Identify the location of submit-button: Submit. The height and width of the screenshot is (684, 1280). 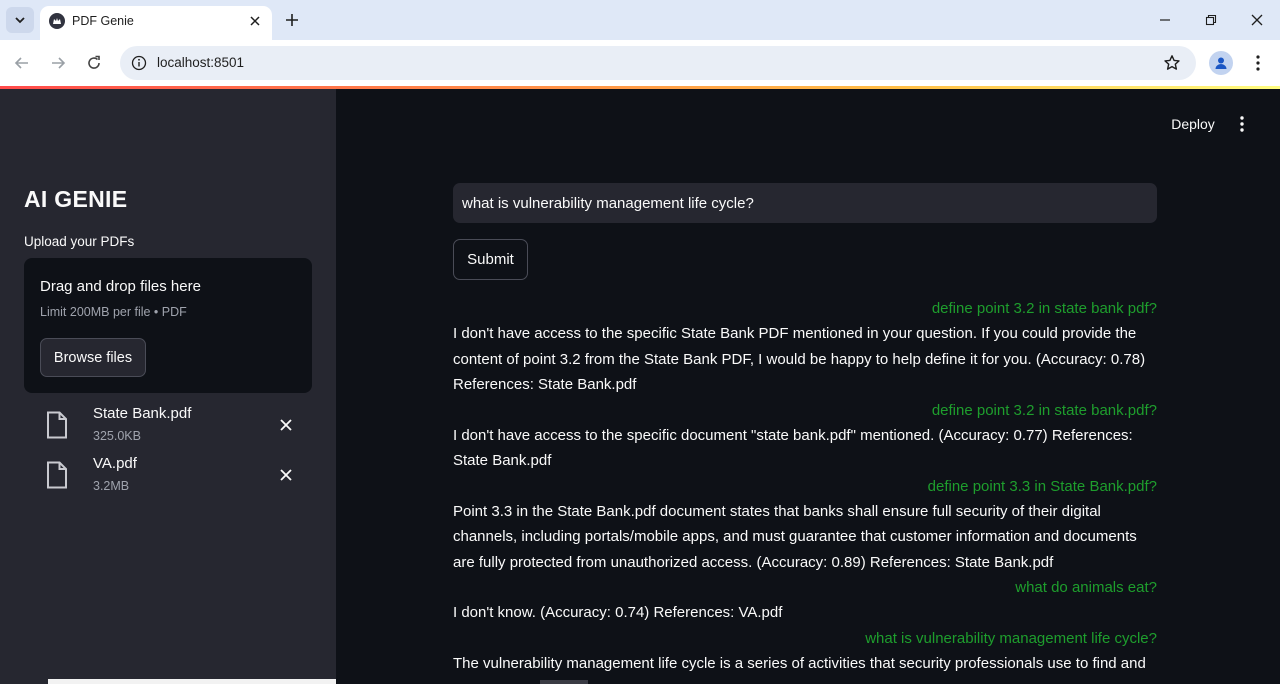
(490, 259).